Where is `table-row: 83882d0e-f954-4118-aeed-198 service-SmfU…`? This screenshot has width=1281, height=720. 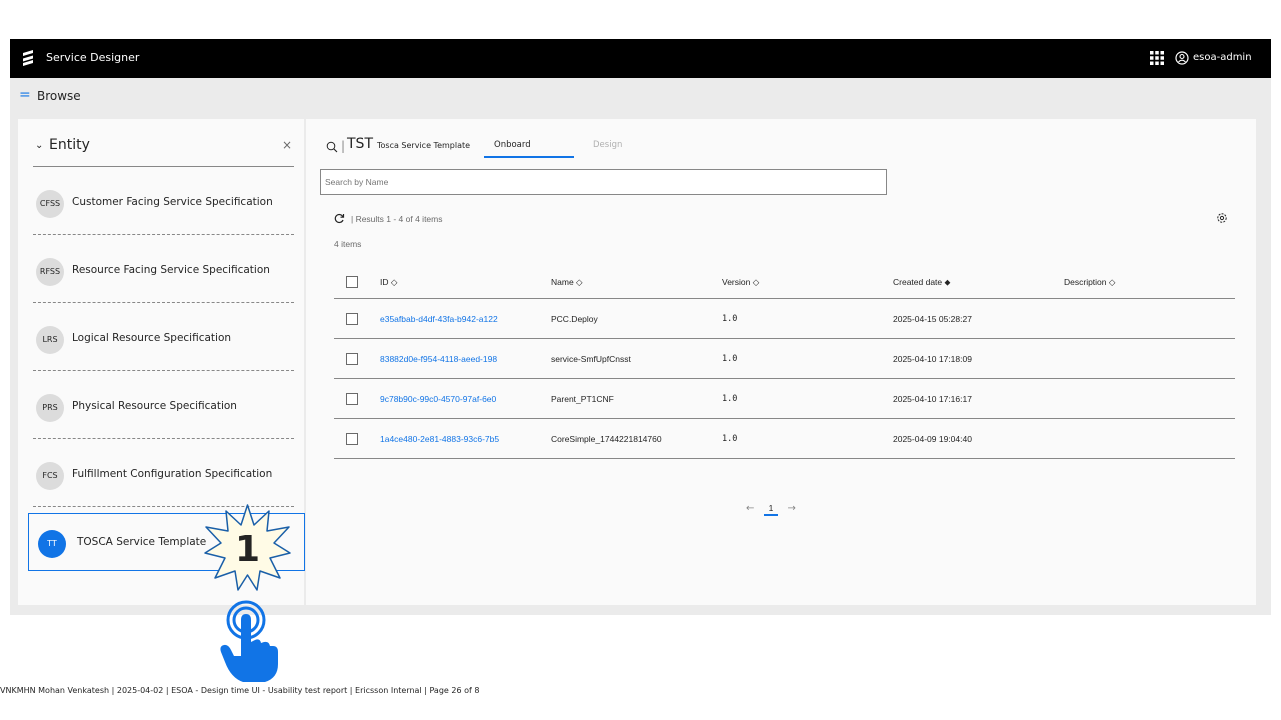 table-row: 83882d0e-f954-4118-aeed-198 service-SmfU… is located at coordinates (784, 359).